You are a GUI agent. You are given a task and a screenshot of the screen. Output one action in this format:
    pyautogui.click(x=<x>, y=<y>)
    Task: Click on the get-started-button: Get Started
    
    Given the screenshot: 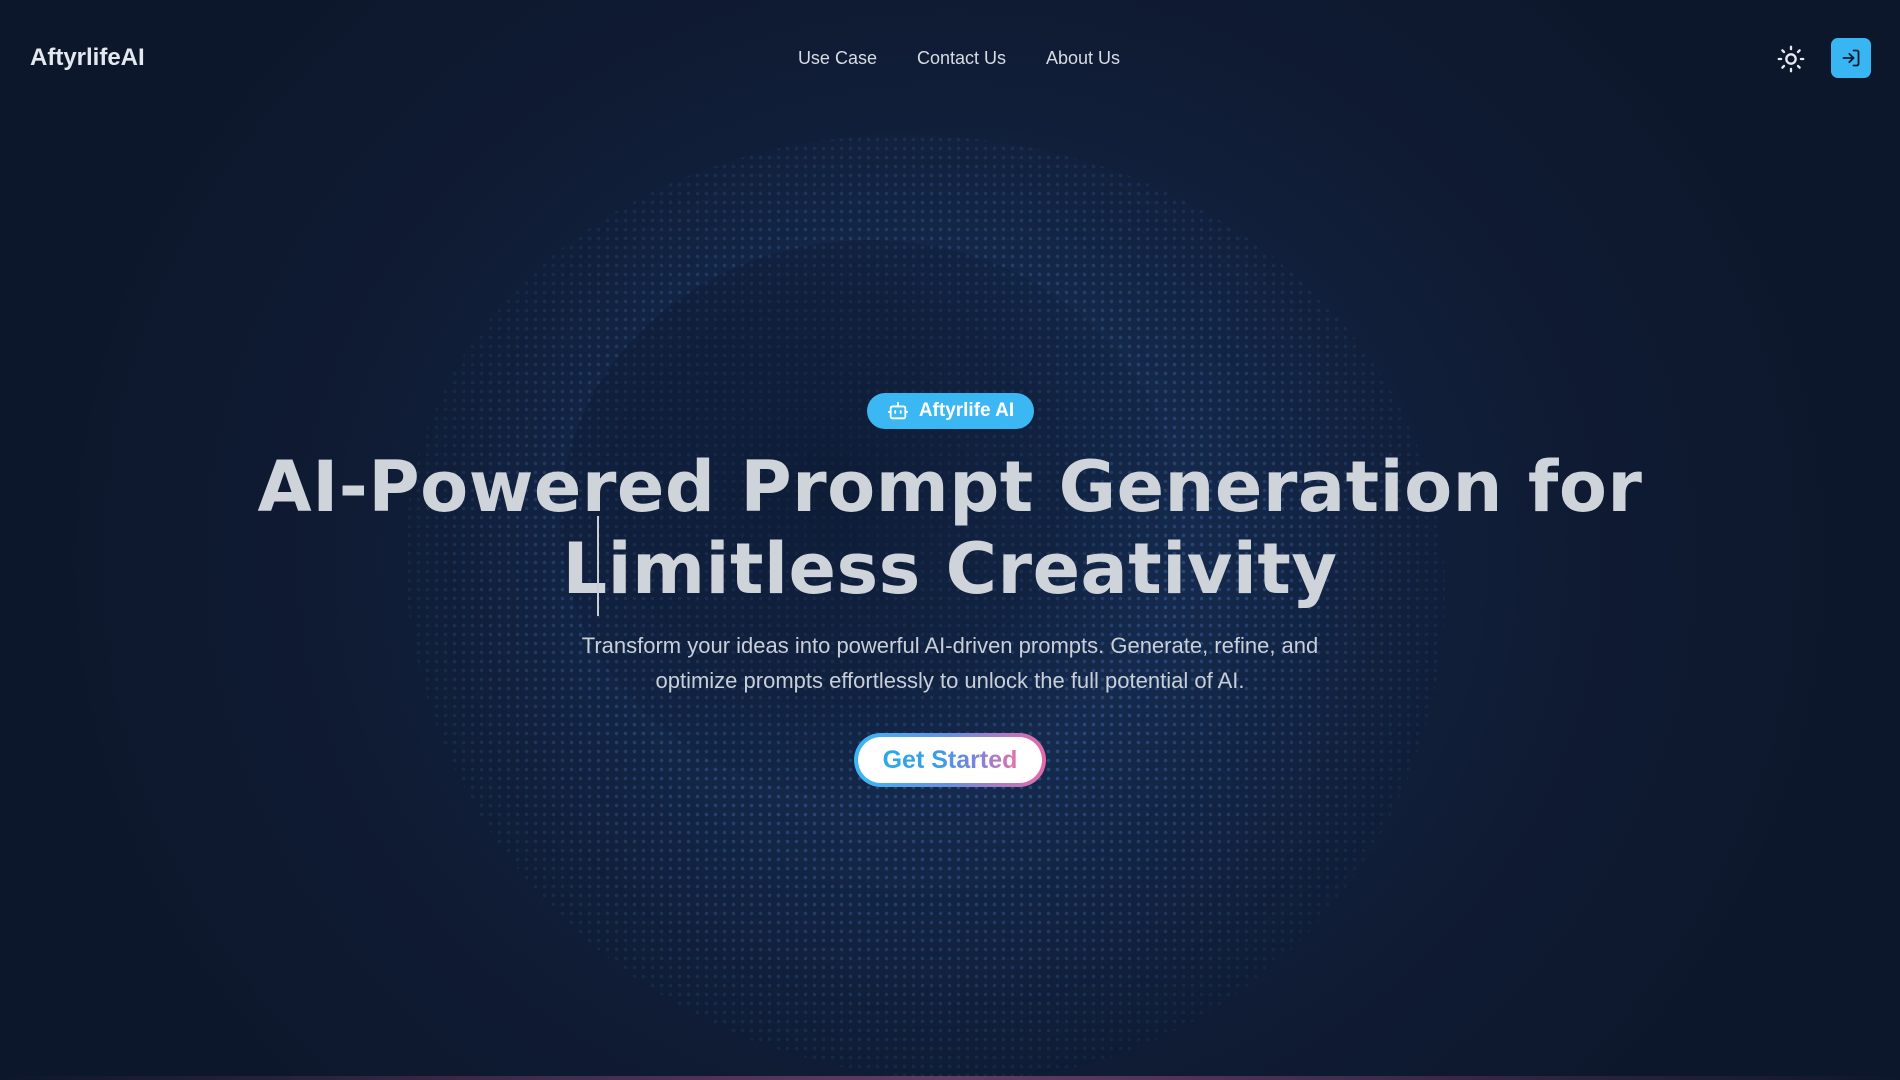 What is the action you would take?
    pyautogui.click(x=950, y=760)
    